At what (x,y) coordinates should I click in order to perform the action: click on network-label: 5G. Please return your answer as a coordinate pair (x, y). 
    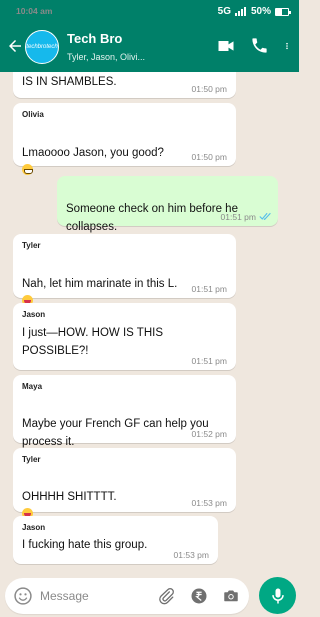
    Looking at the image, I should click on (224, 11).